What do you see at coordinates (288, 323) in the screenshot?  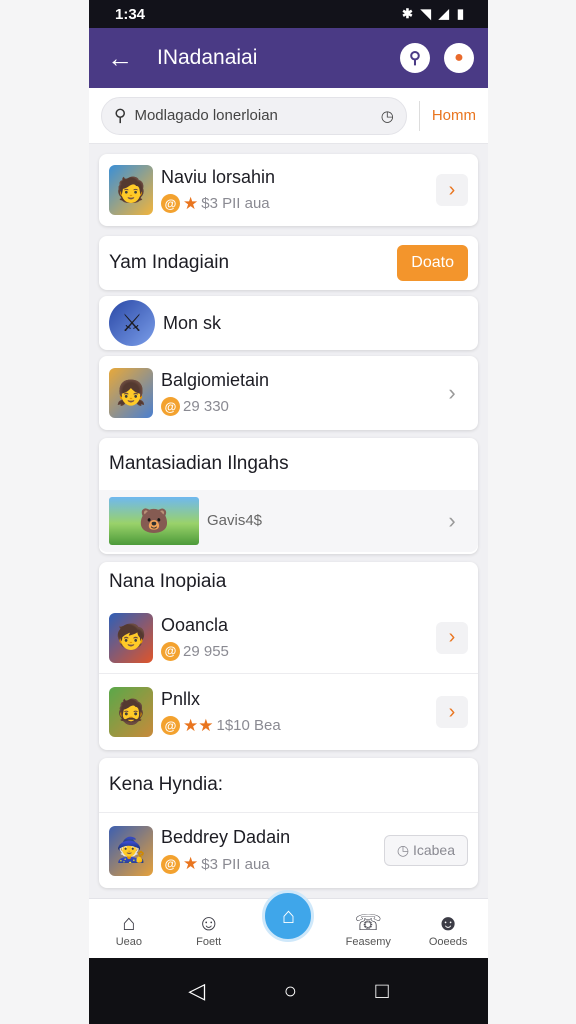 I see `list-item-mon: ⚔ Mon sk` at bounding box center [288, 323].